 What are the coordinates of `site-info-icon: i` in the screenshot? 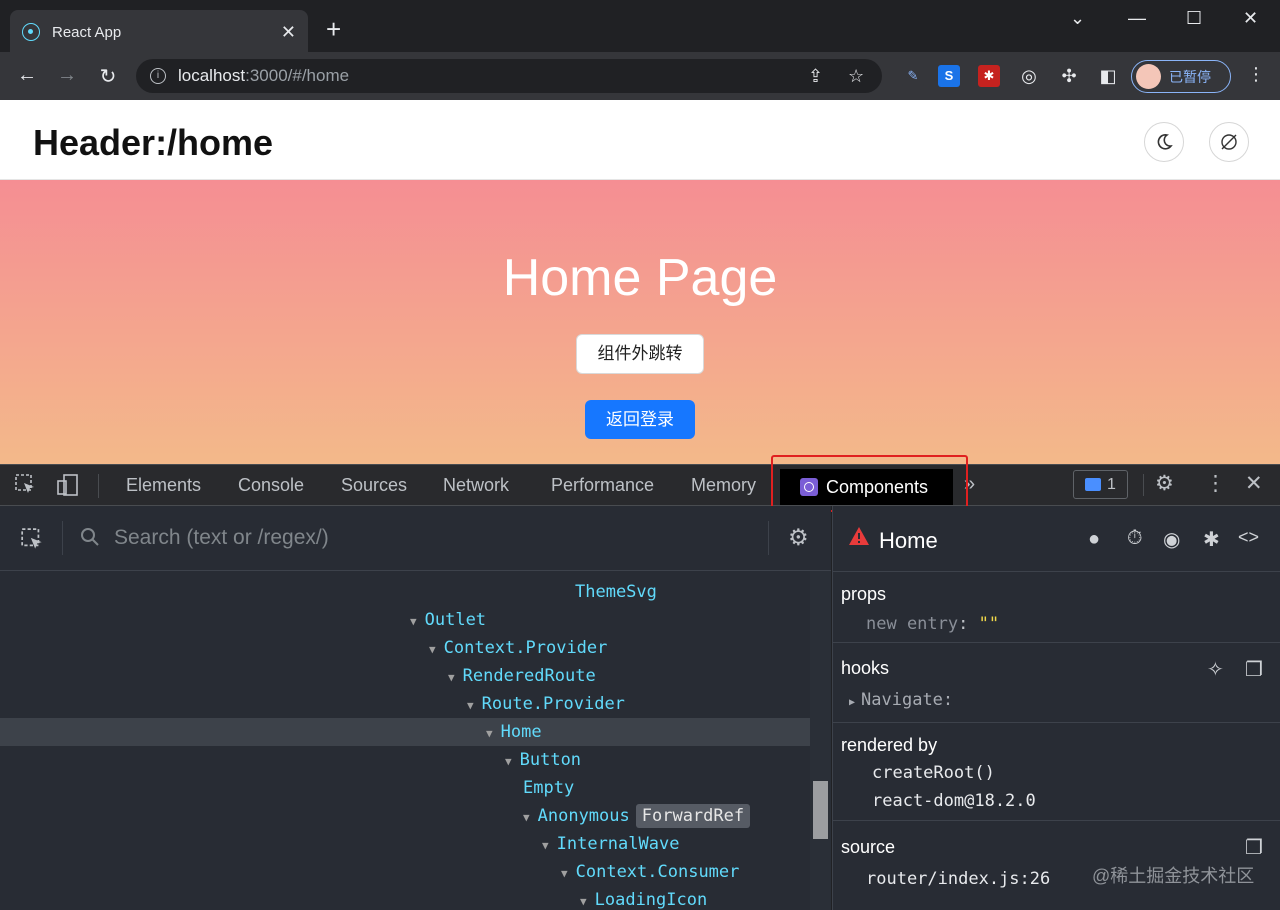 It's located at (158, 76).